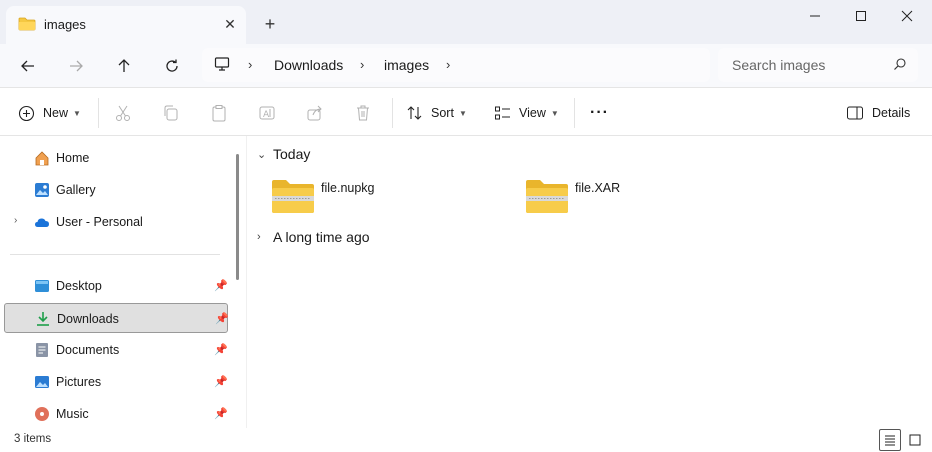  I want to click on divider, so click(574, 113).